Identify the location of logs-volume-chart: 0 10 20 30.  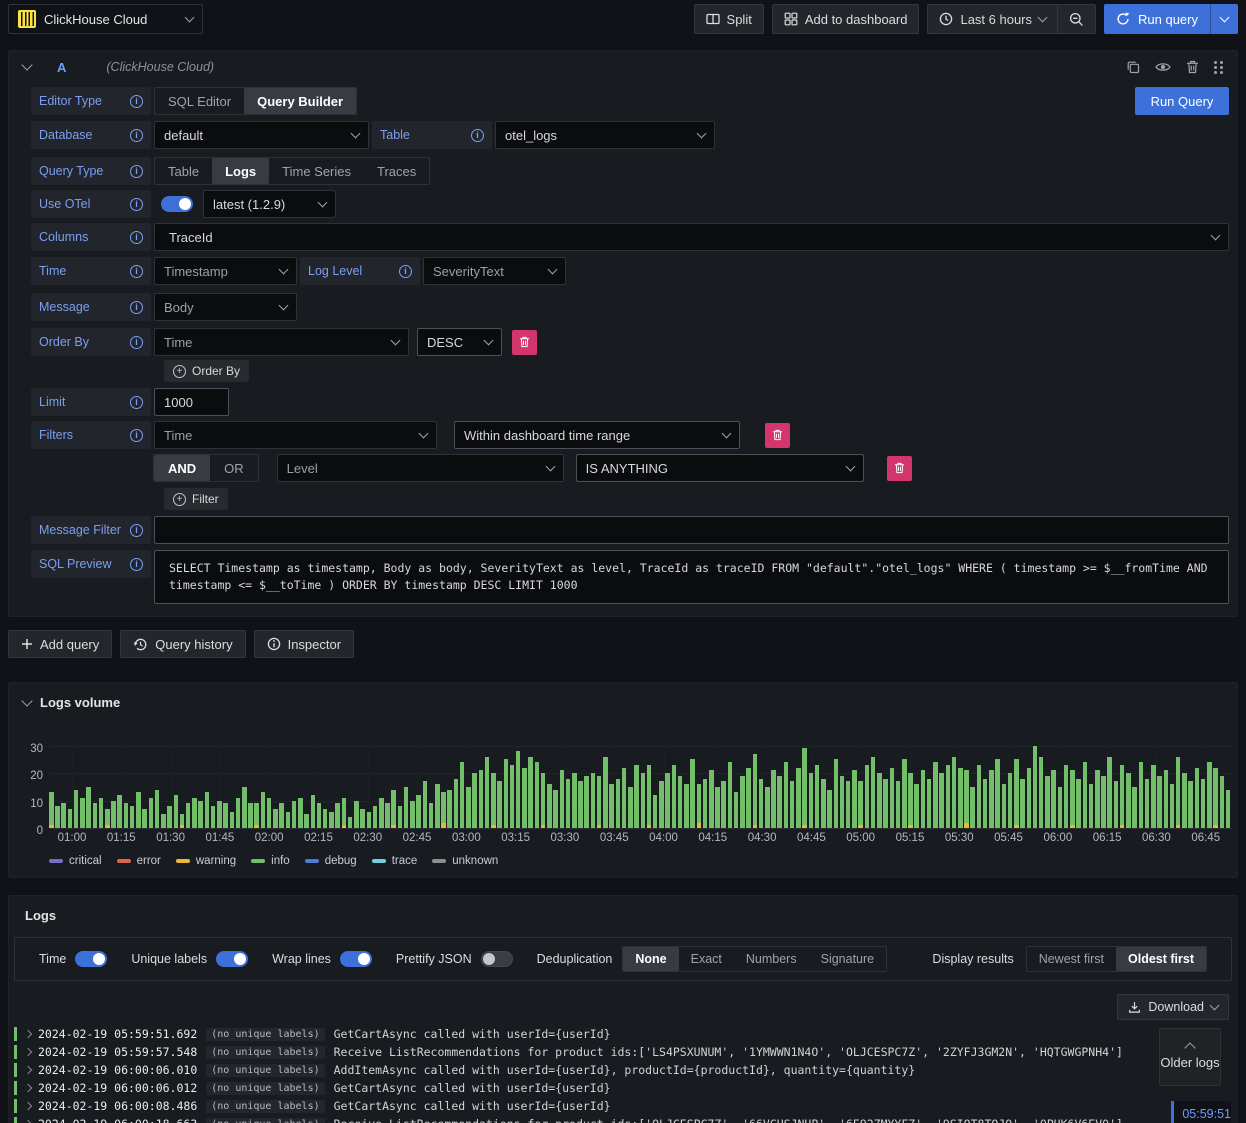
(631, 789).